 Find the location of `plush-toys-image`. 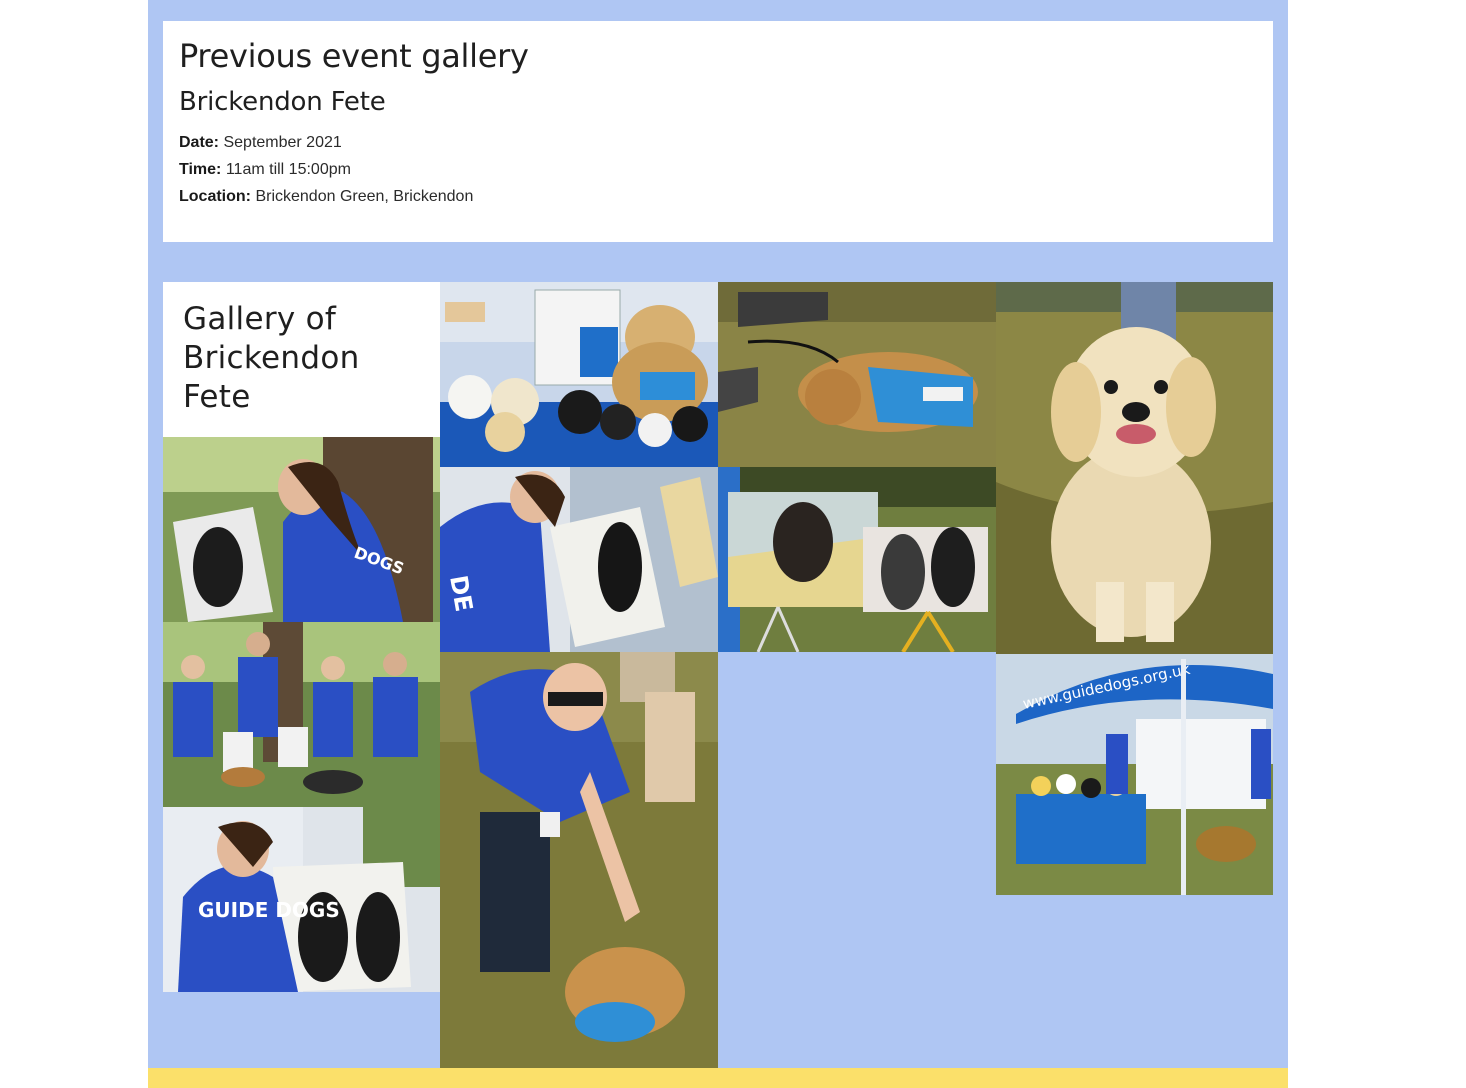

plush-toys-image is located at coordinates (579, 374).